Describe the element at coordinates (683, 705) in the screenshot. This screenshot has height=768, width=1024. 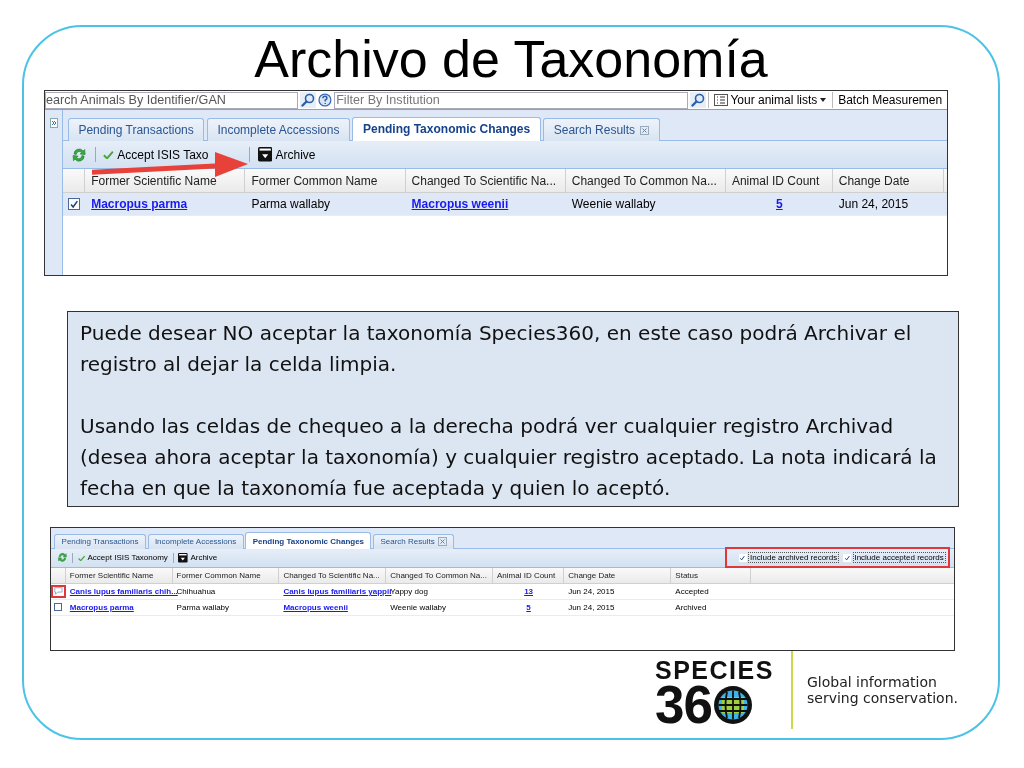
I see `logo-number: 36` at that location.